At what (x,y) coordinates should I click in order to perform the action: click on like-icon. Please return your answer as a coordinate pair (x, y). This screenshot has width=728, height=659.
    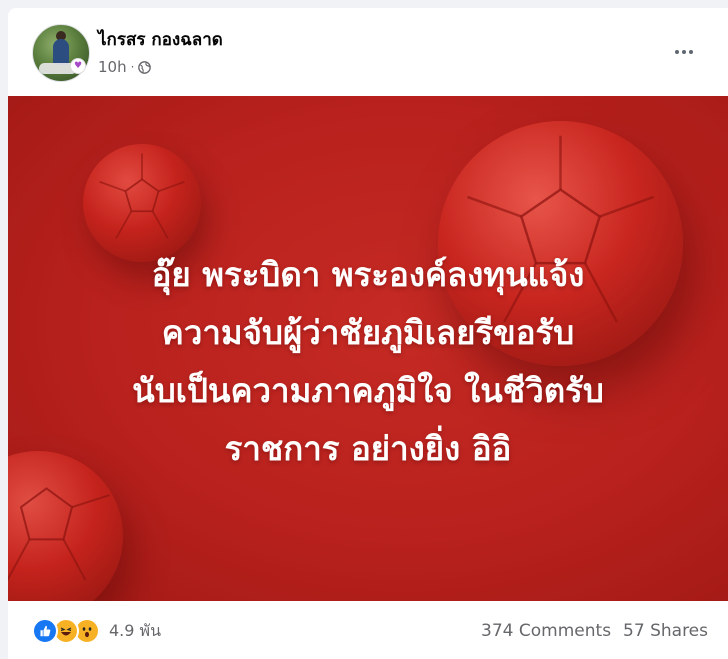
    Looking at the image, I should click on (45, 631).